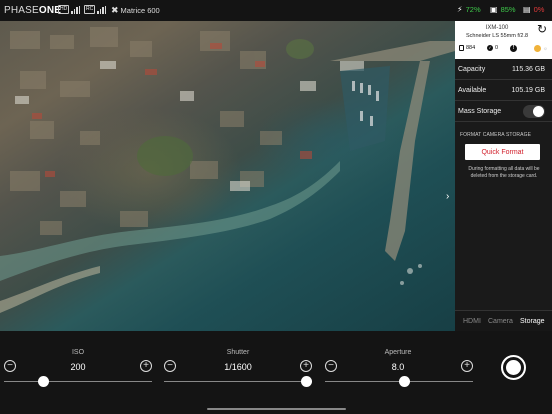 Image resolution: width=552 pixels, height=414 pixels. I want to click on capacity-row: Capacity 115.36 GB, so click(503, 69).